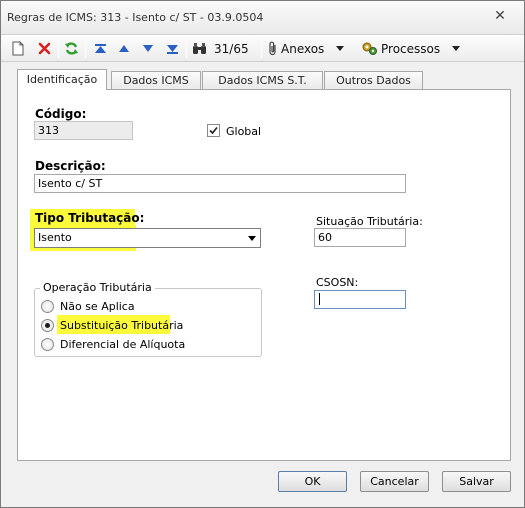 The image size is (525, 508). Describe the element at coordinates (18, 48) in the screenshot. I see `new-icon` at that location.